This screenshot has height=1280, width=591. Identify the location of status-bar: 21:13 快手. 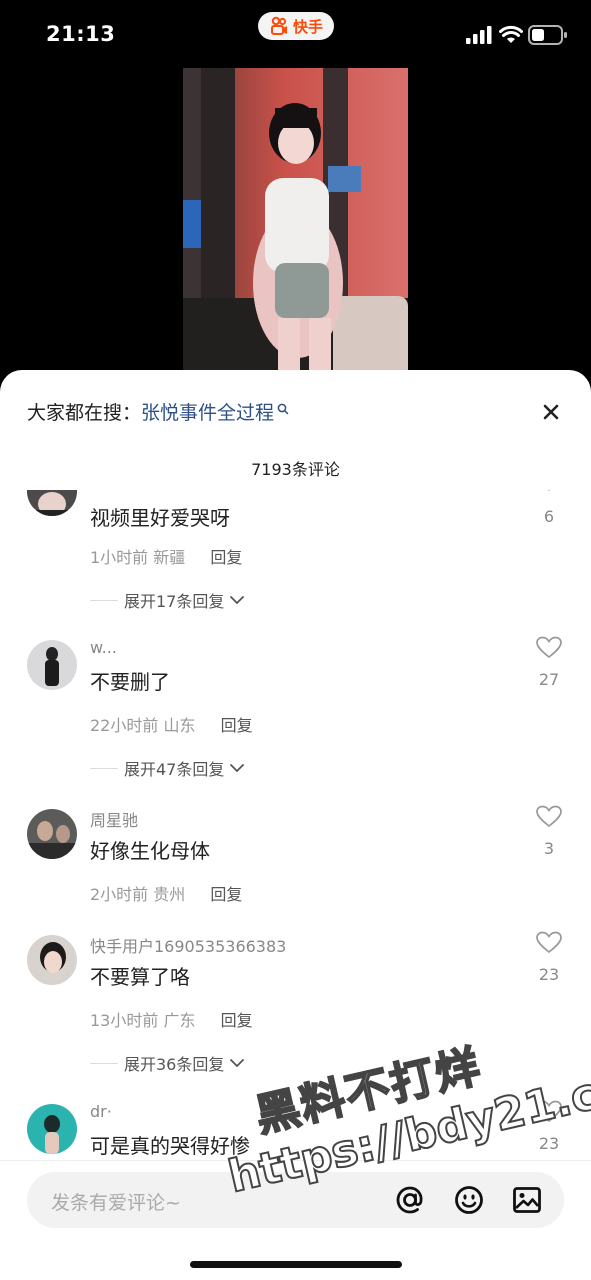
(295, 34).